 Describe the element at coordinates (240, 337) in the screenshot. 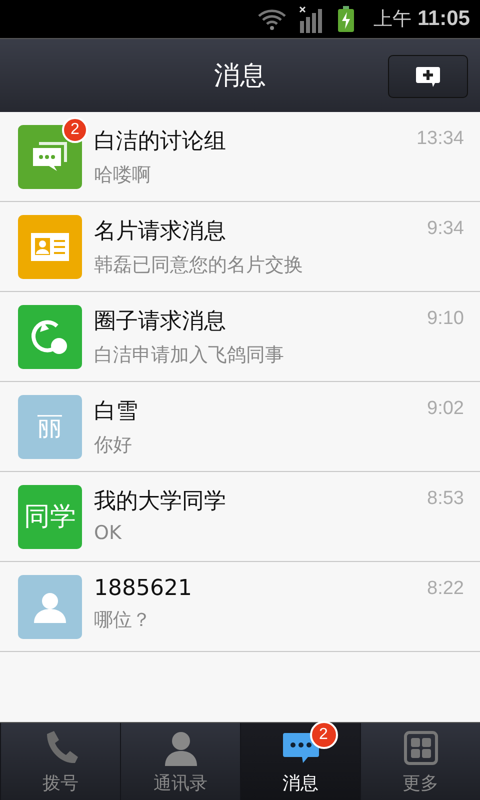

I see `conversation-item: 圈子请求消息 白洁申请加入飞鸽同事 9:10` at that location.